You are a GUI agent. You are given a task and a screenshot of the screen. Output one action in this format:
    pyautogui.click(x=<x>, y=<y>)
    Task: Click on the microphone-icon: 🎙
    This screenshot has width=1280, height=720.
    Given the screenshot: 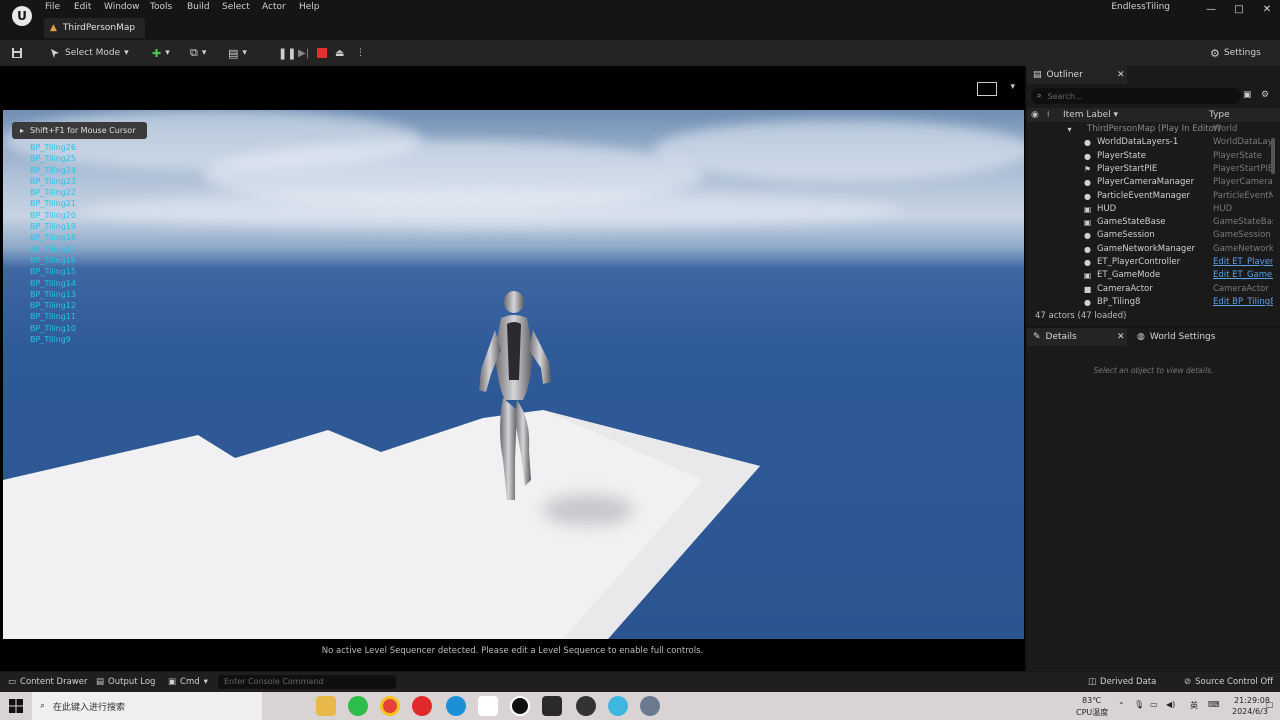 What is the action you would take?
    pyautogui.click(x=1139, y=704)
    